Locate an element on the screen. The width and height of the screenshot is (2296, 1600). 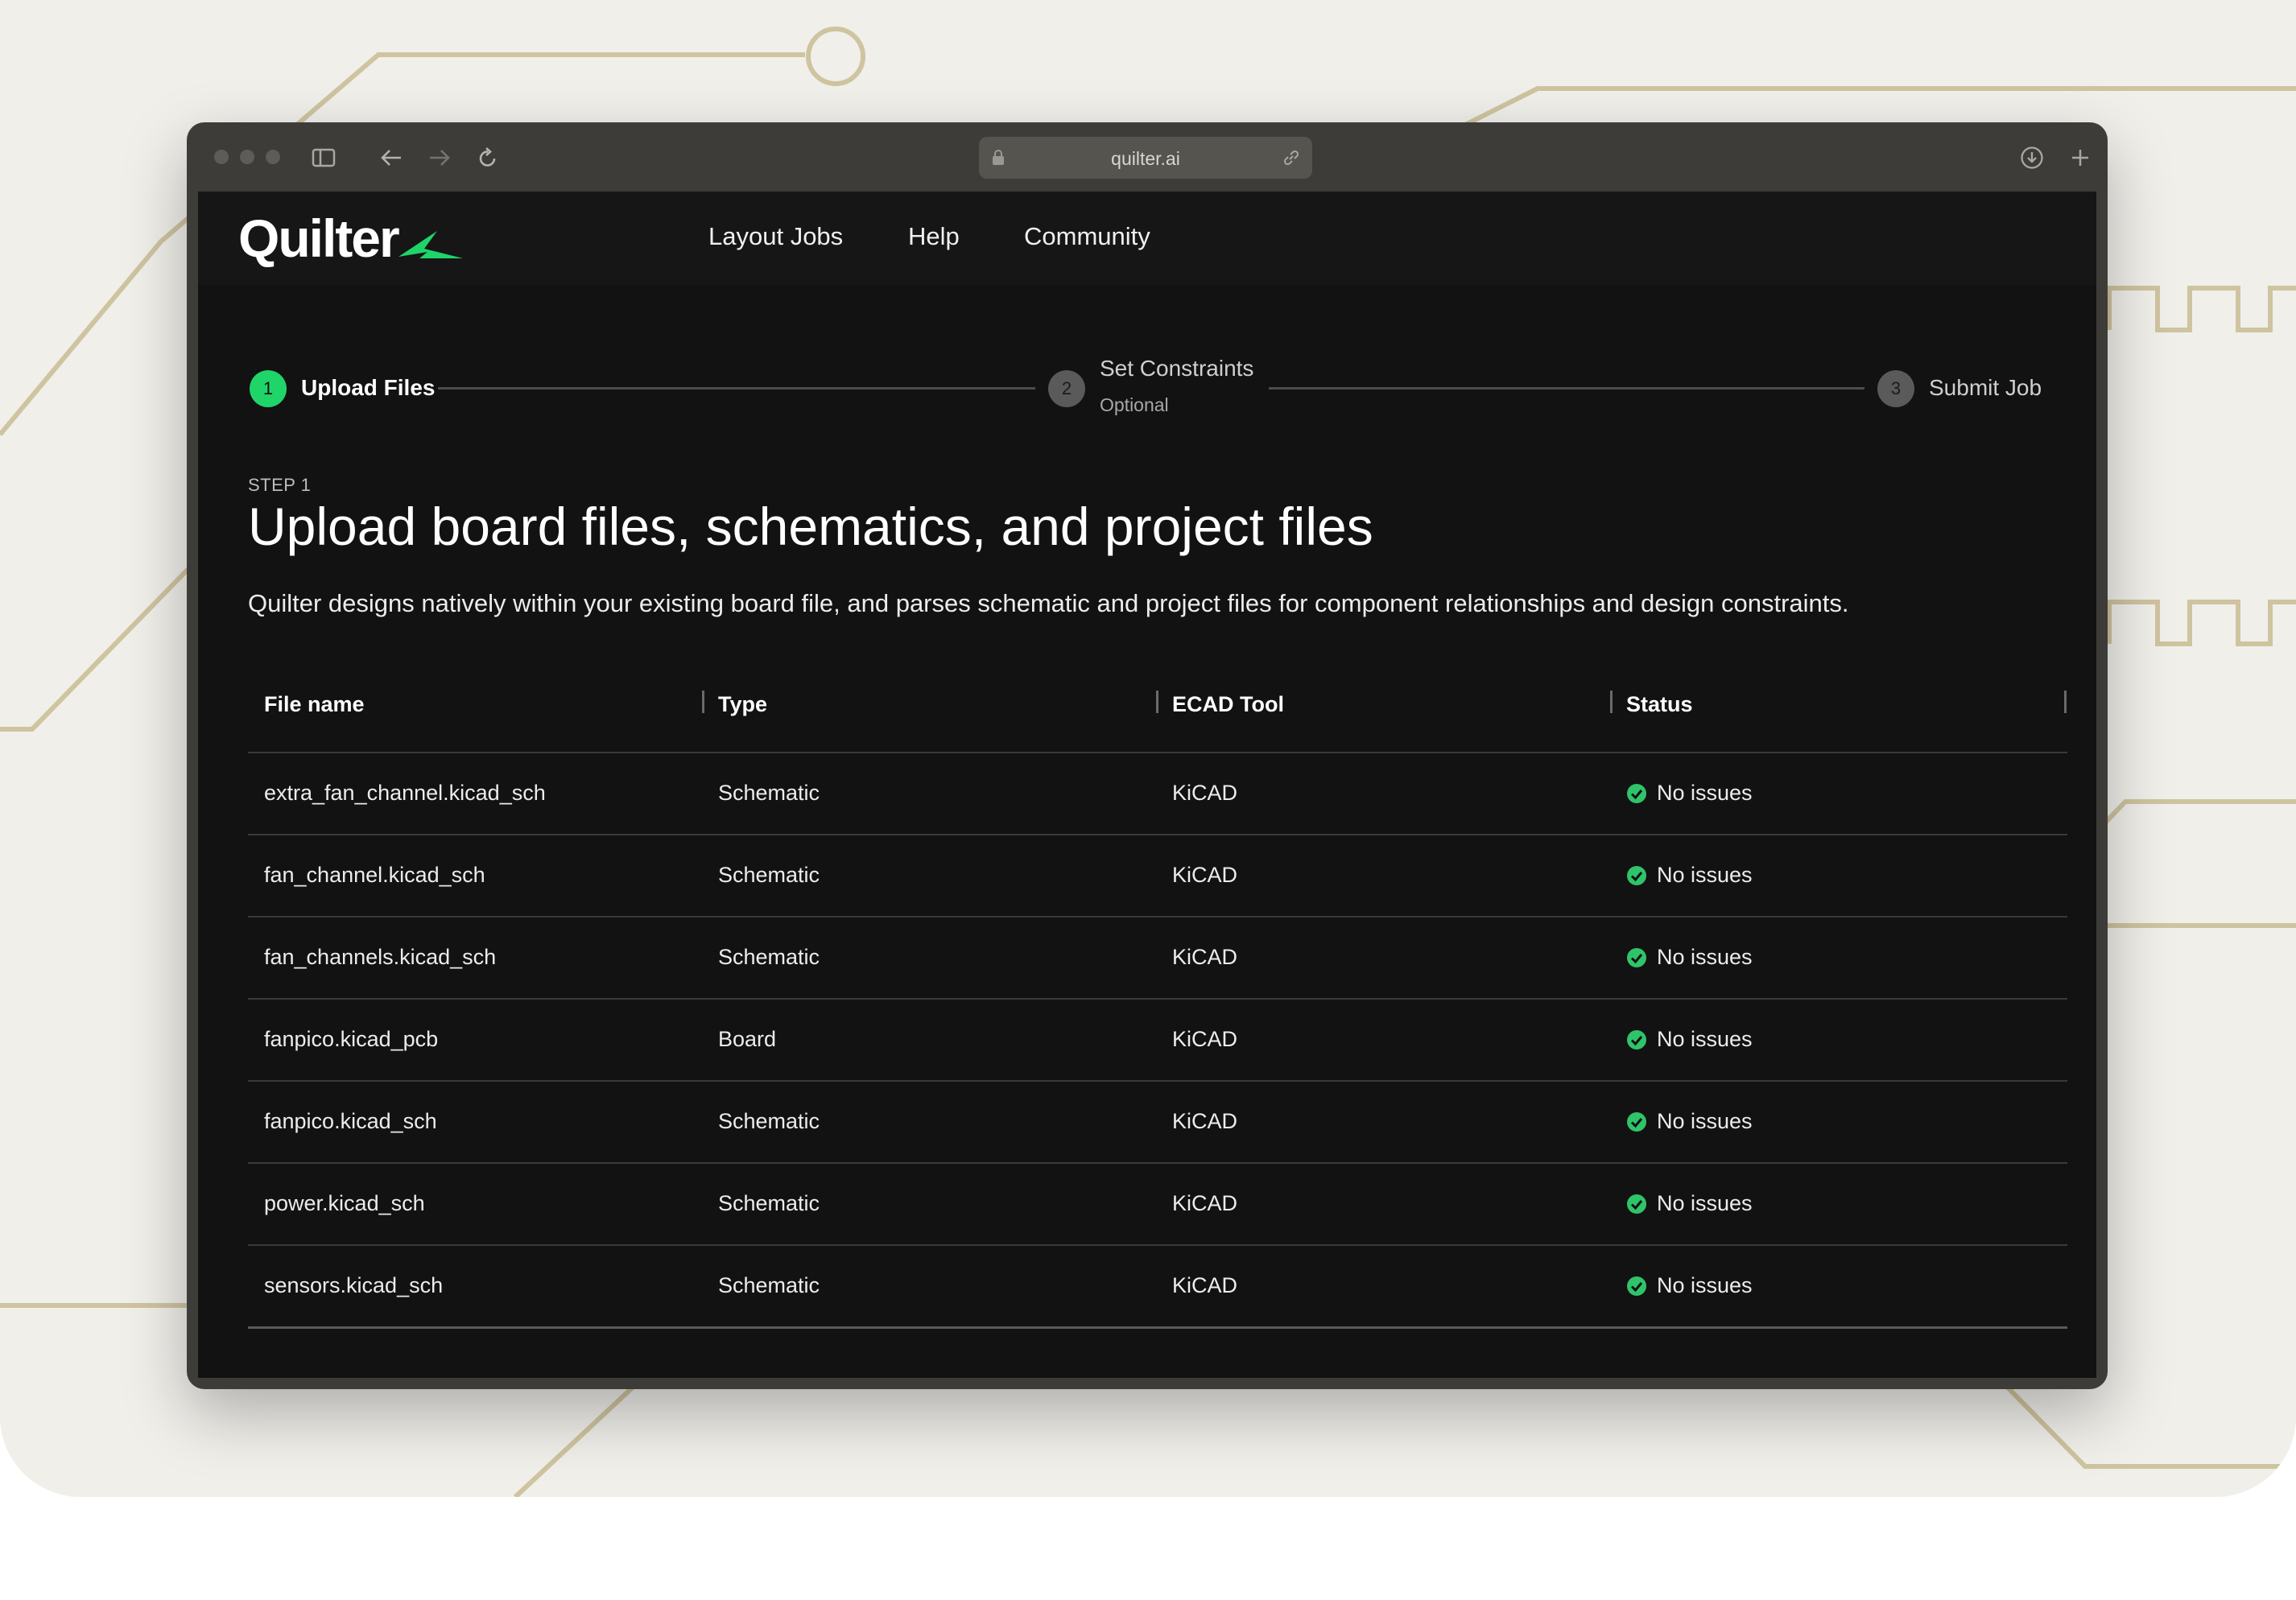
file-name-cell: fanpico.kicad_sch is located at coordinates (350, 1121).